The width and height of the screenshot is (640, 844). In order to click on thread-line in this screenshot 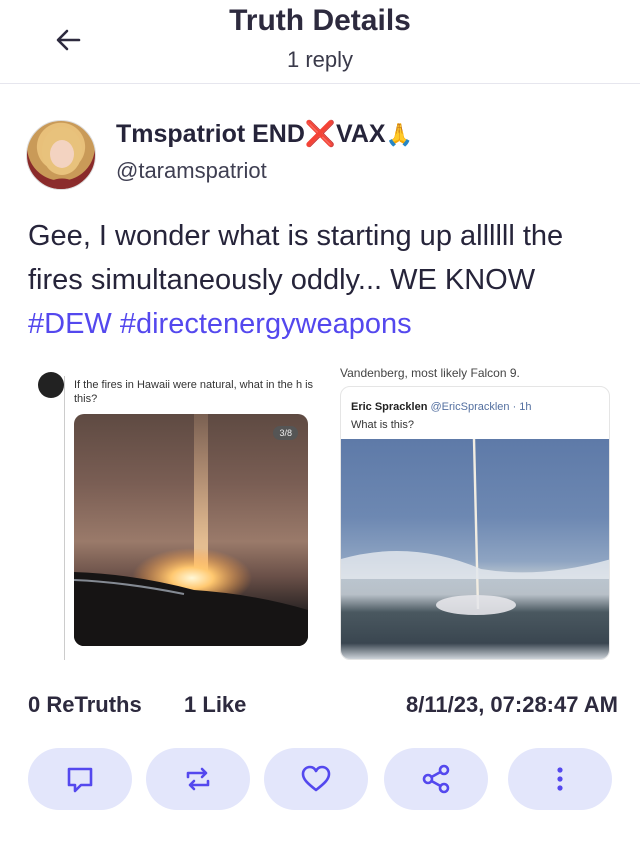, I will do `click(64, 518)`.